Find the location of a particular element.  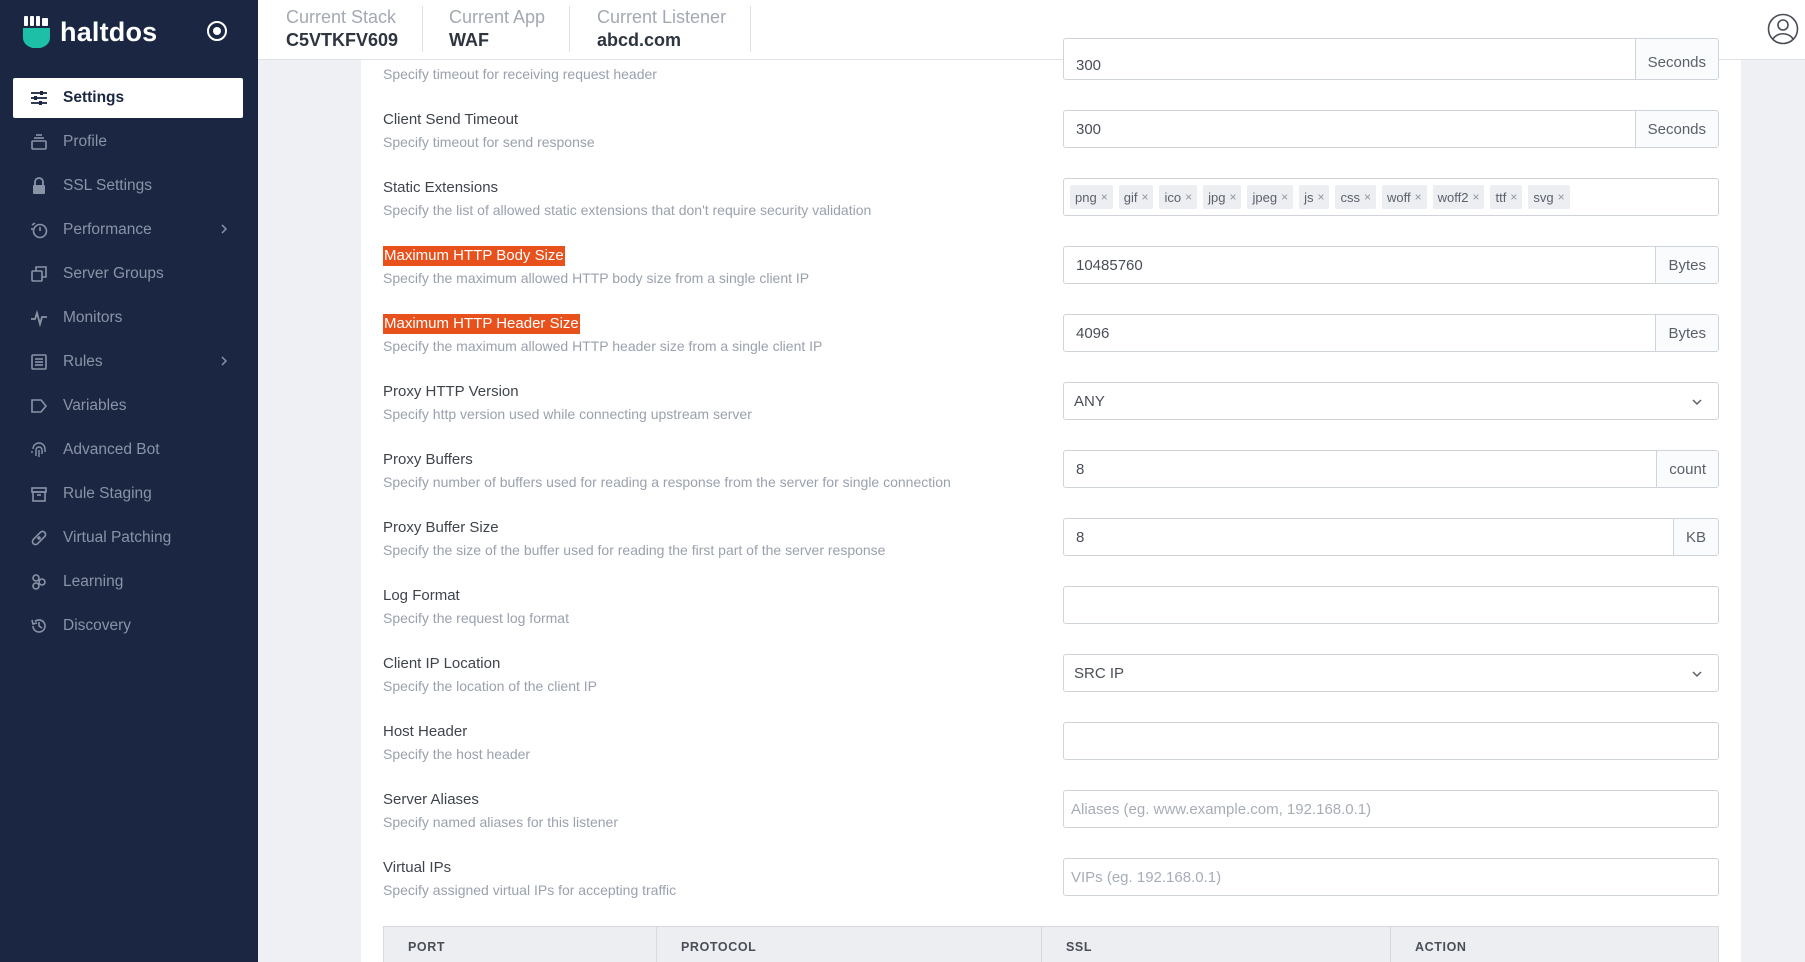

list-icon is located at coordinates (39, 362).